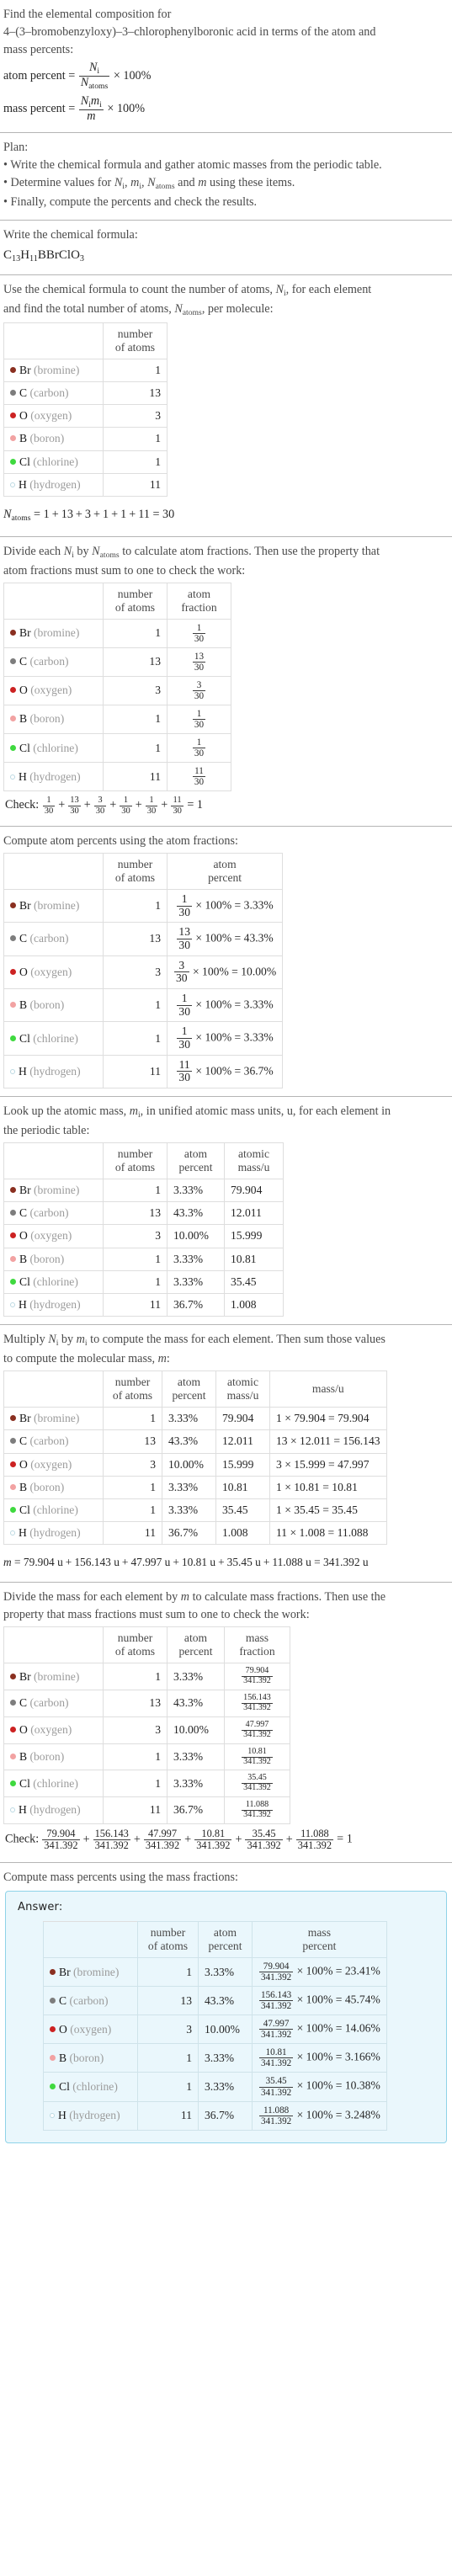 This screenshot has width=452, height=2576. Describe the element at coordinates (23, 1305) in the screenshot. I see `element-symbol: H` at that location.